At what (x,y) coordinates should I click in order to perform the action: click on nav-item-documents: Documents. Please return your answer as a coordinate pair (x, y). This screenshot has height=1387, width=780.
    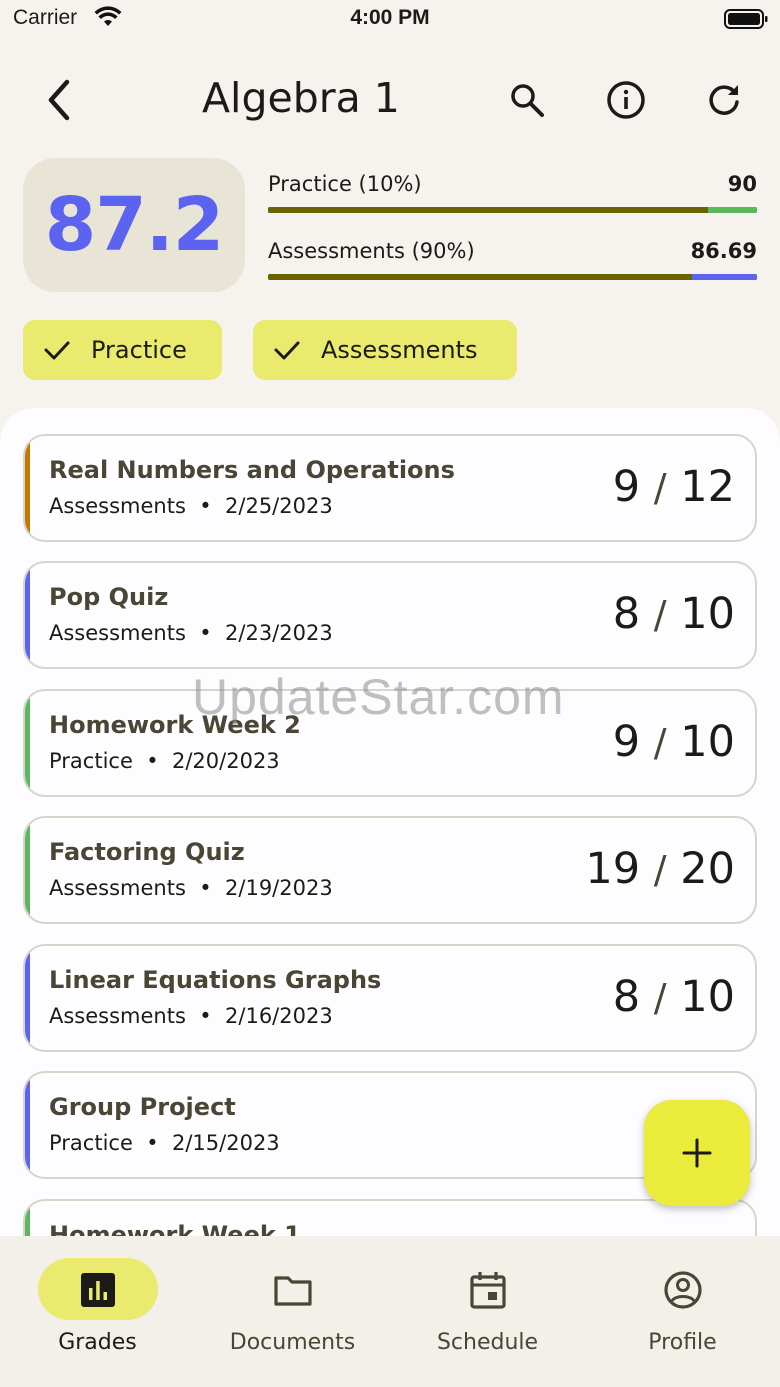
    Looking at the image, I should click on (292, 1311).